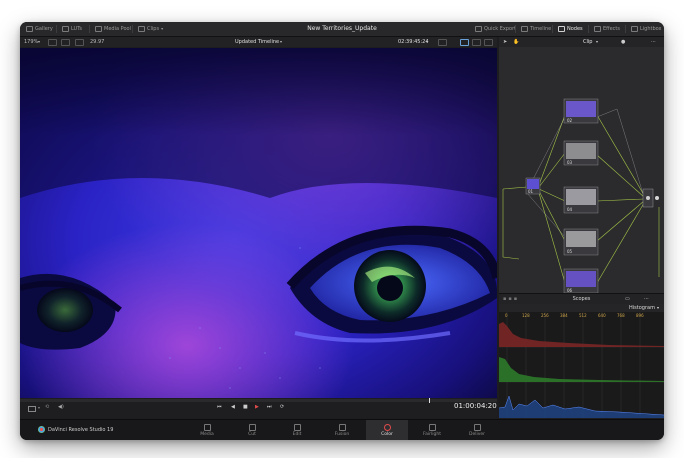 This screenshot has height=458, width=684. What do you see at coordinates (587, 42) in the screenshot?
I see `clip-mode-selector: Clip` at bounding box center [587, 42].